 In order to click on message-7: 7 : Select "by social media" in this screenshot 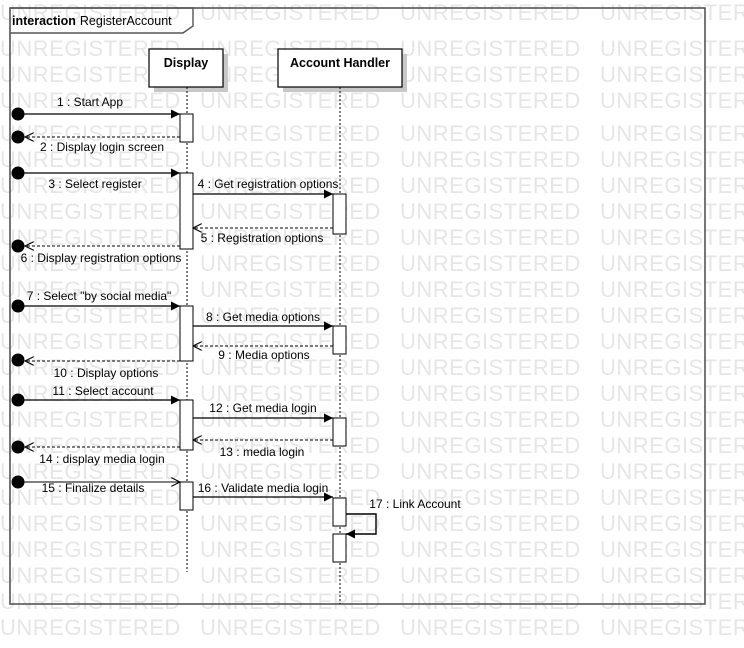, I will do `click(102, 300)`.